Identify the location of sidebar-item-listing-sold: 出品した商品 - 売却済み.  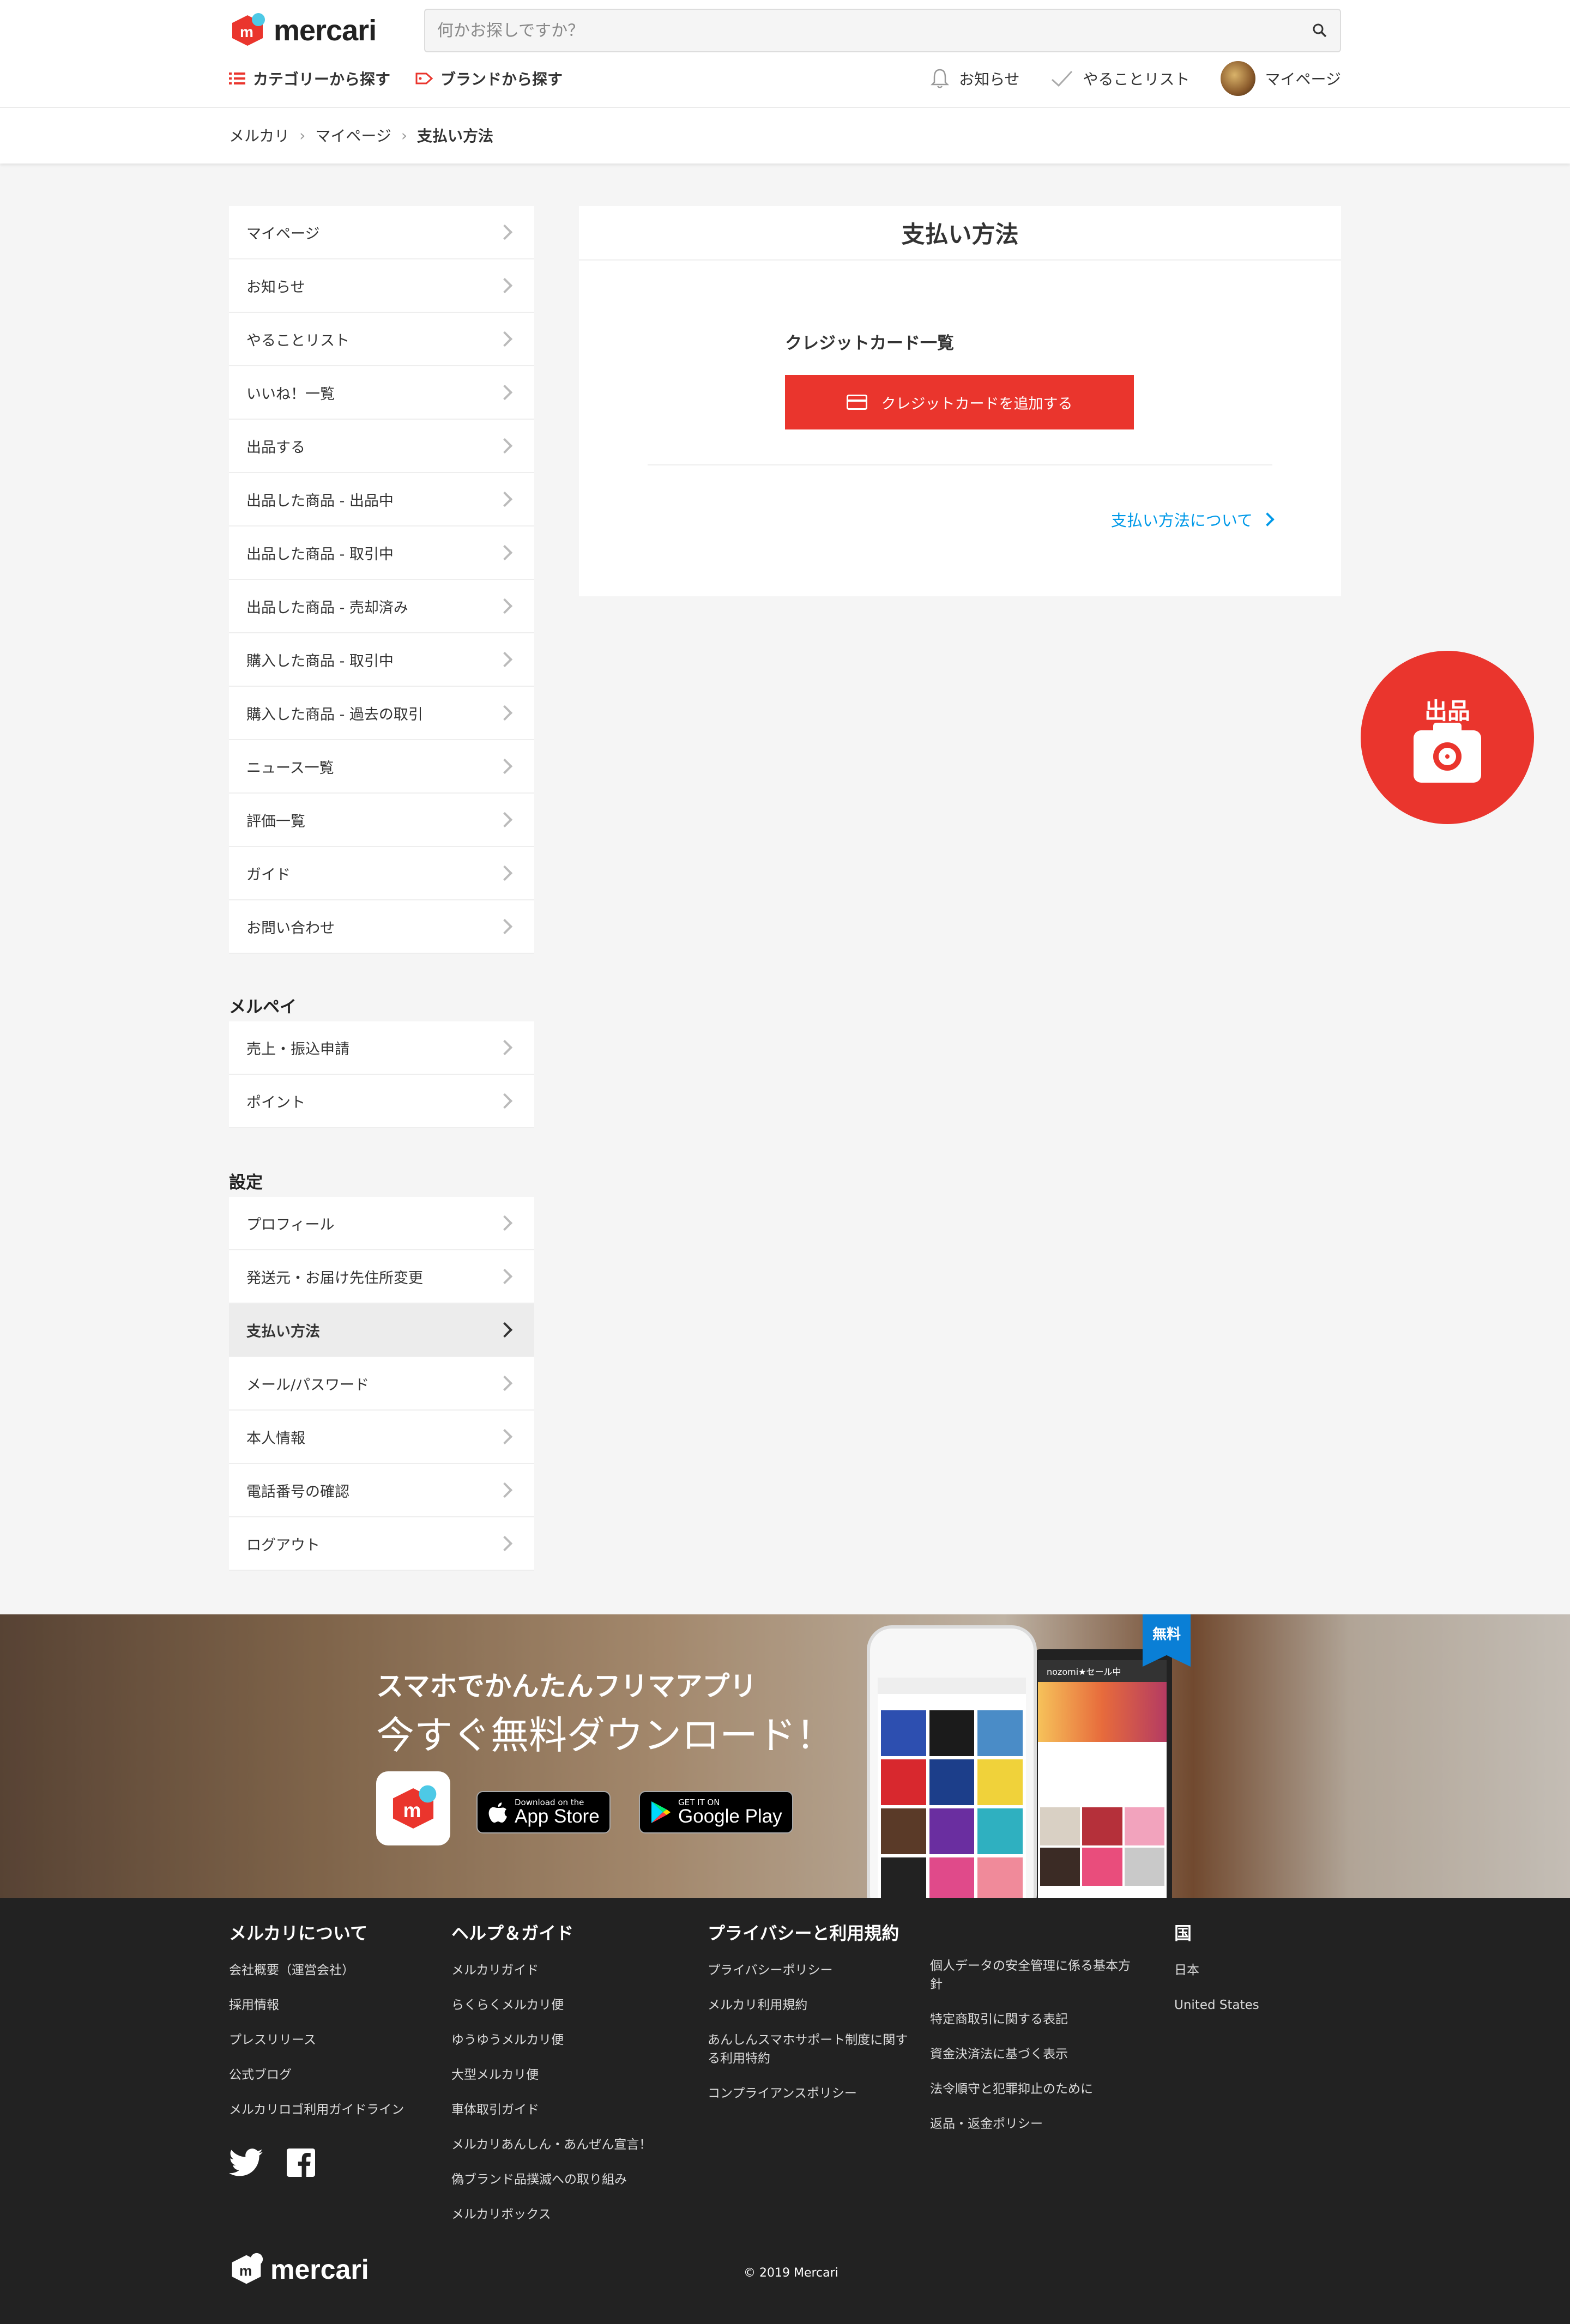
(381, 607).